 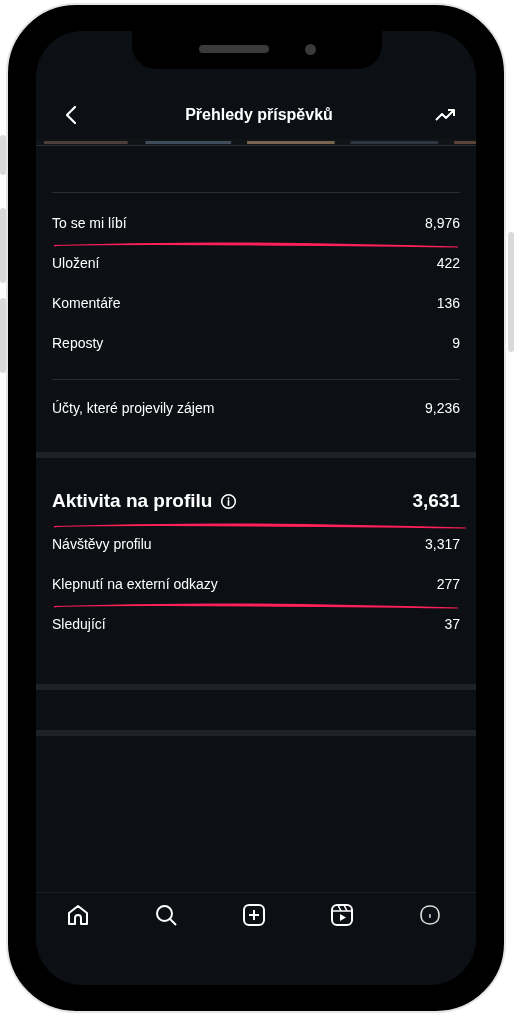 I want to click on metric-label: To se mi líbí, so click(x=89, y=223).